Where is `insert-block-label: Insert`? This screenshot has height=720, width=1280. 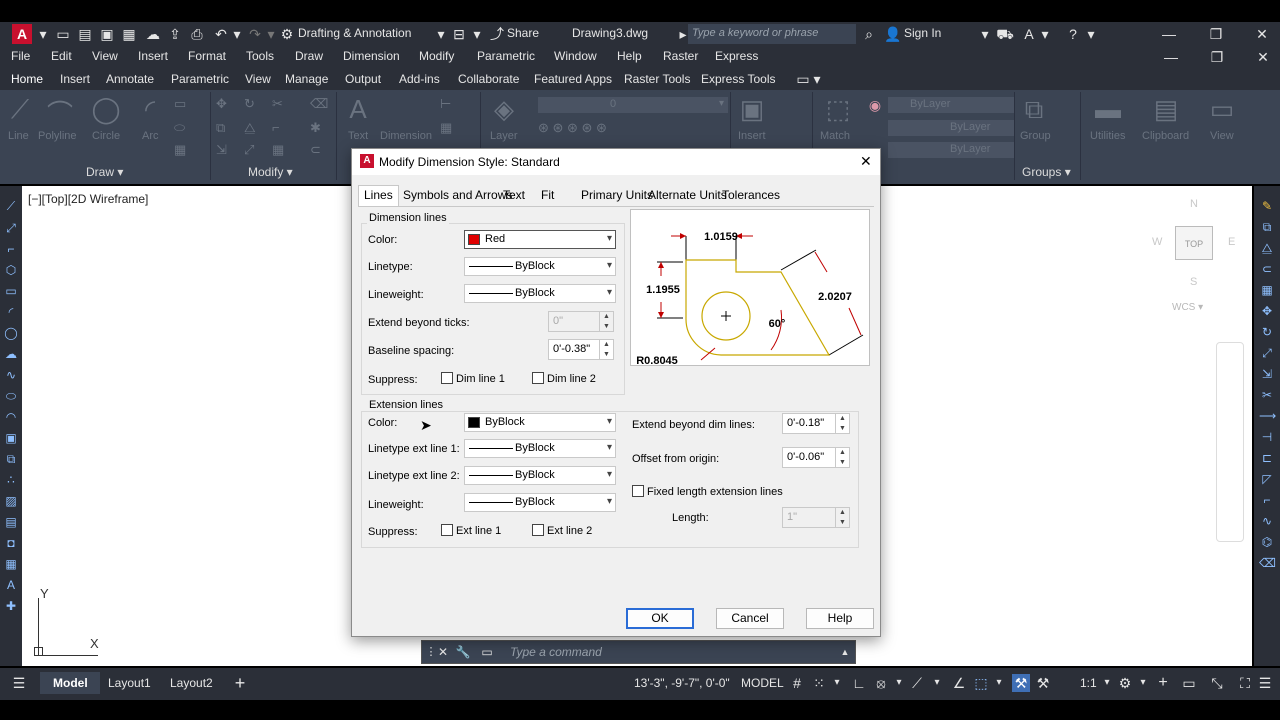 insert-block-label: Insert is located at coordinates (752, 136).